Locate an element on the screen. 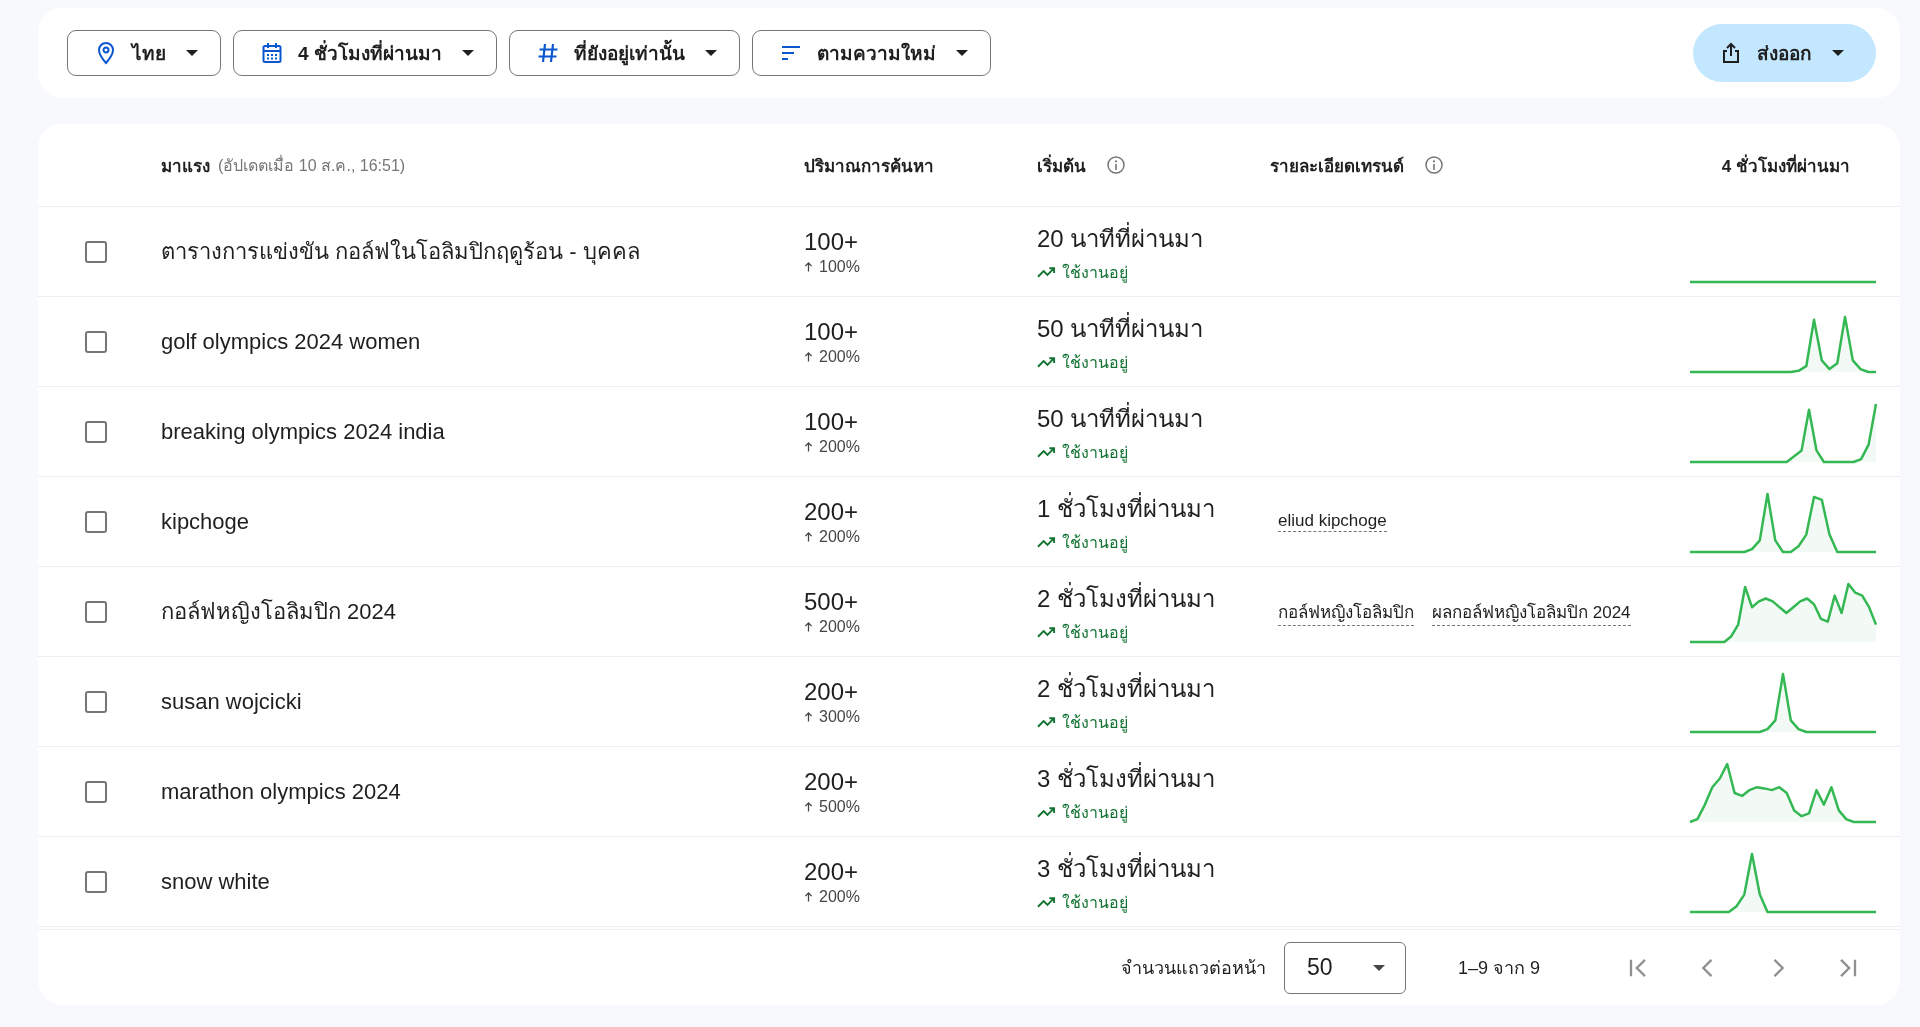 The height and width of the screenshot is (1027, 1920). filter-dropdown: ที่ยังอยู่เท่านั้น is located at coordinates (624, 53).